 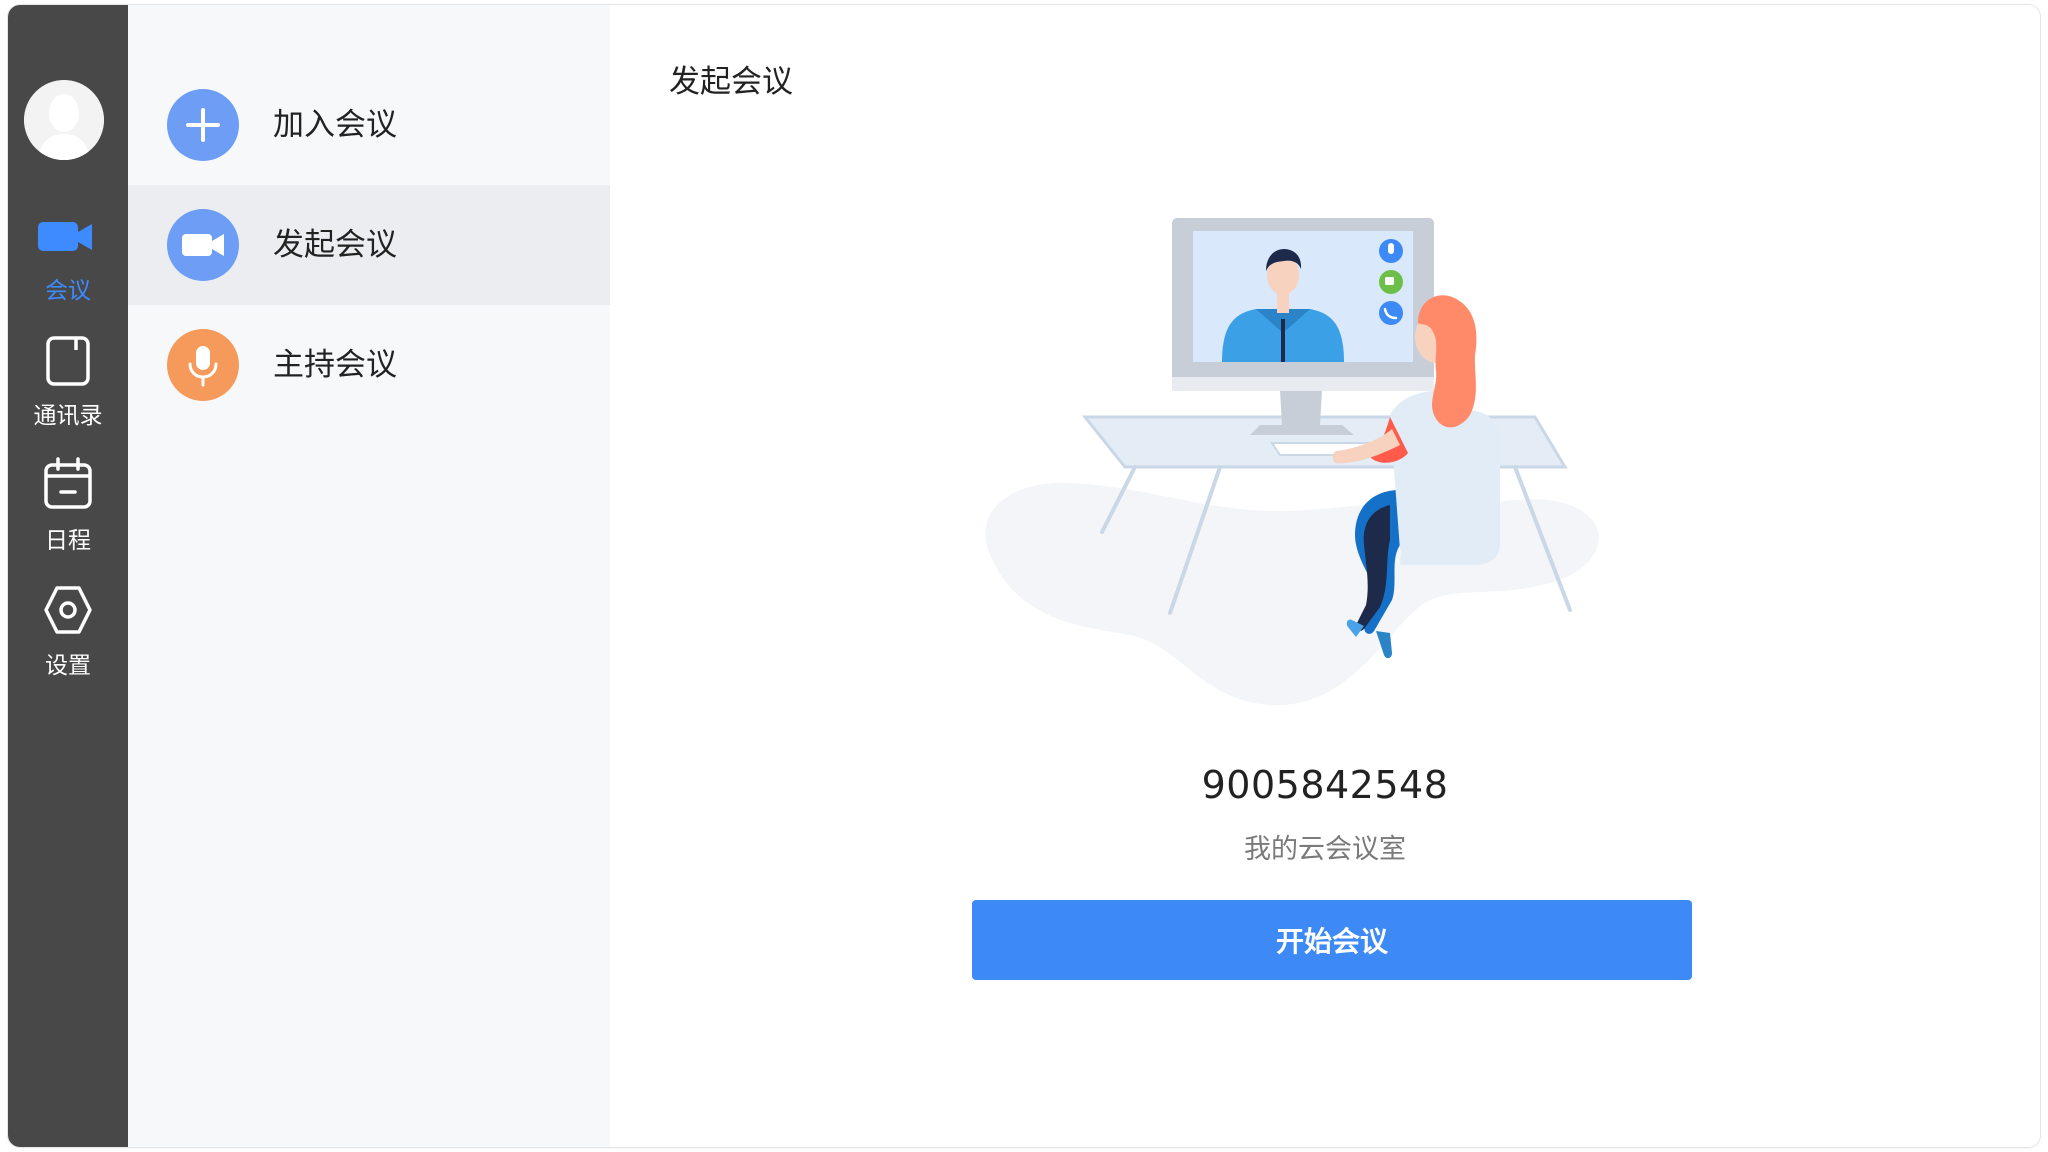 I want to click on rail-item-label: 会议, so click(x=68, y=291).